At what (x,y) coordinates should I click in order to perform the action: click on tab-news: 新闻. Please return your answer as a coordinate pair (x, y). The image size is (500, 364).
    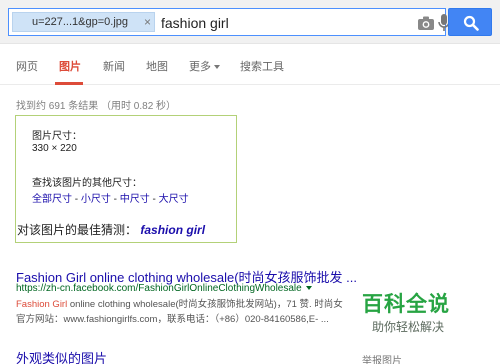
    Looking at the image, I should click on (114, 66).